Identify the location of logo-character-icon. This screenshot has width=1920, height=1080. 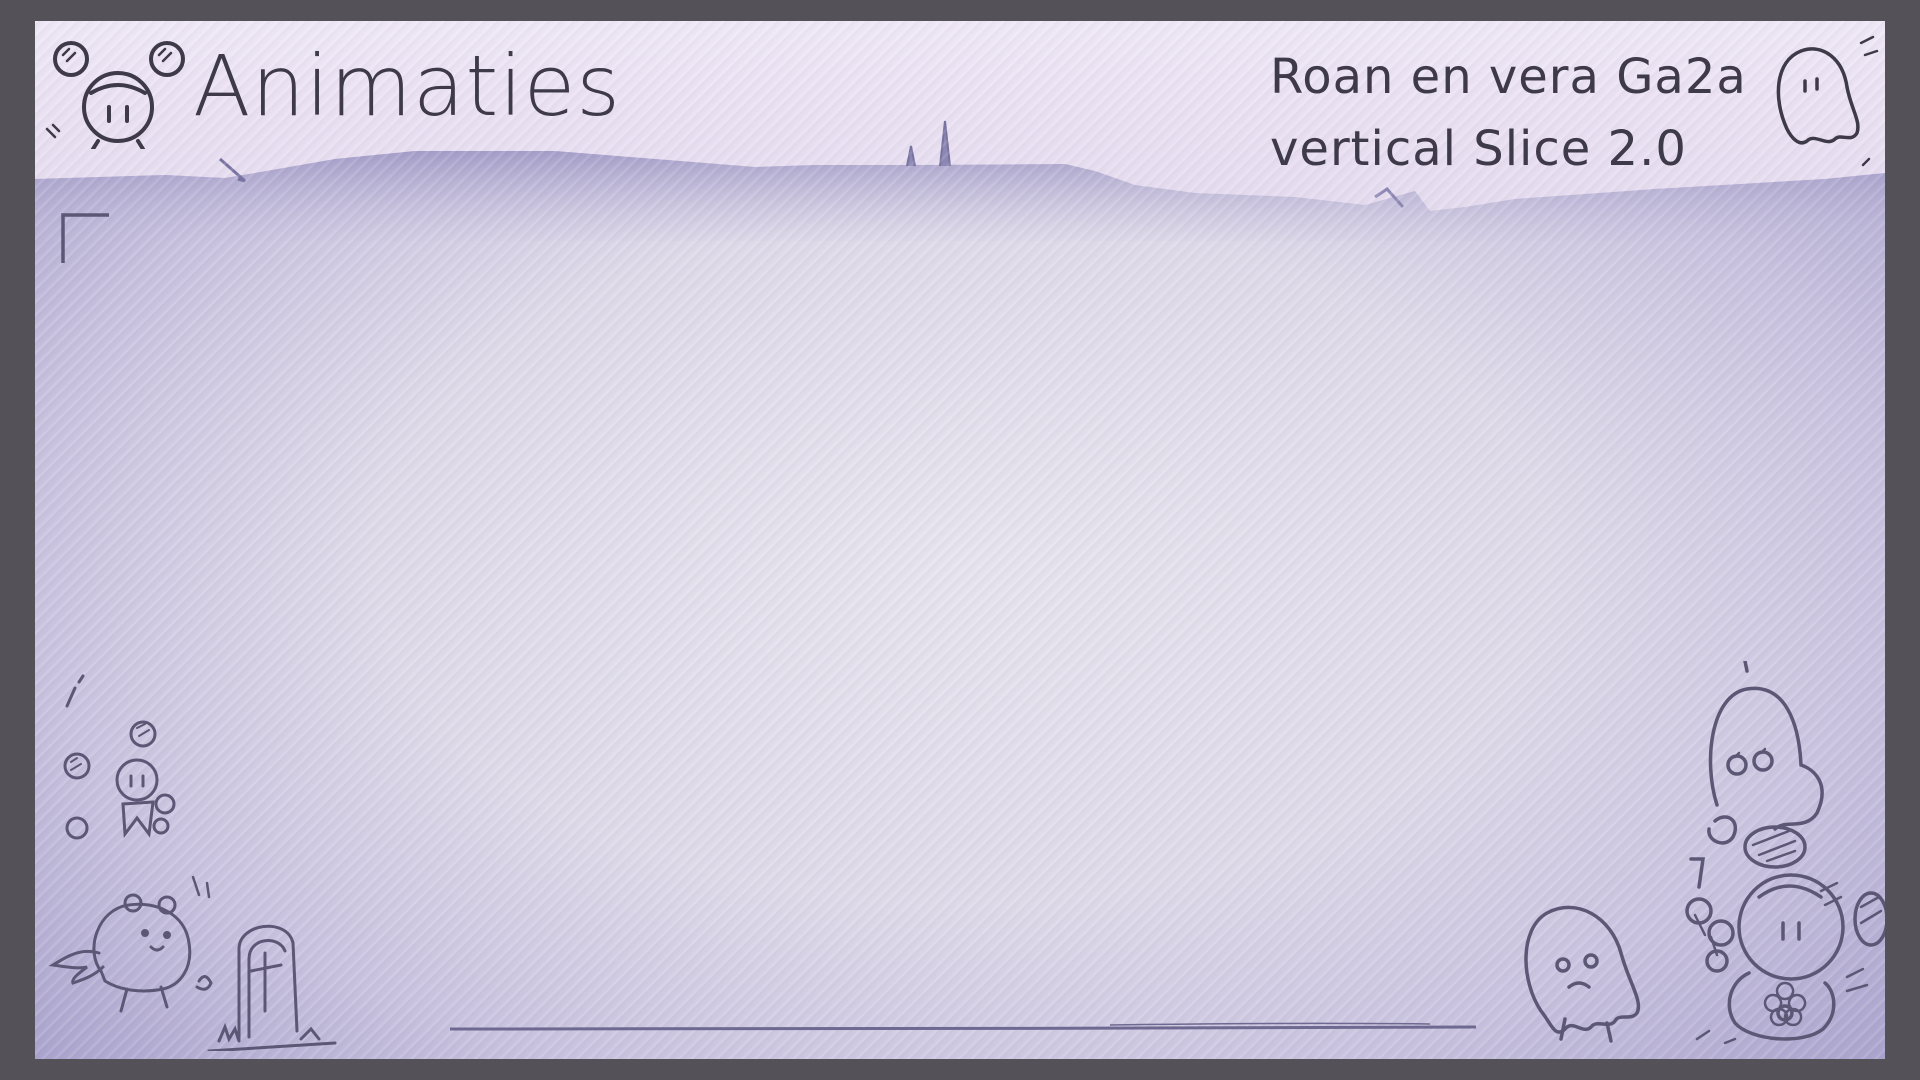
(118, 89).